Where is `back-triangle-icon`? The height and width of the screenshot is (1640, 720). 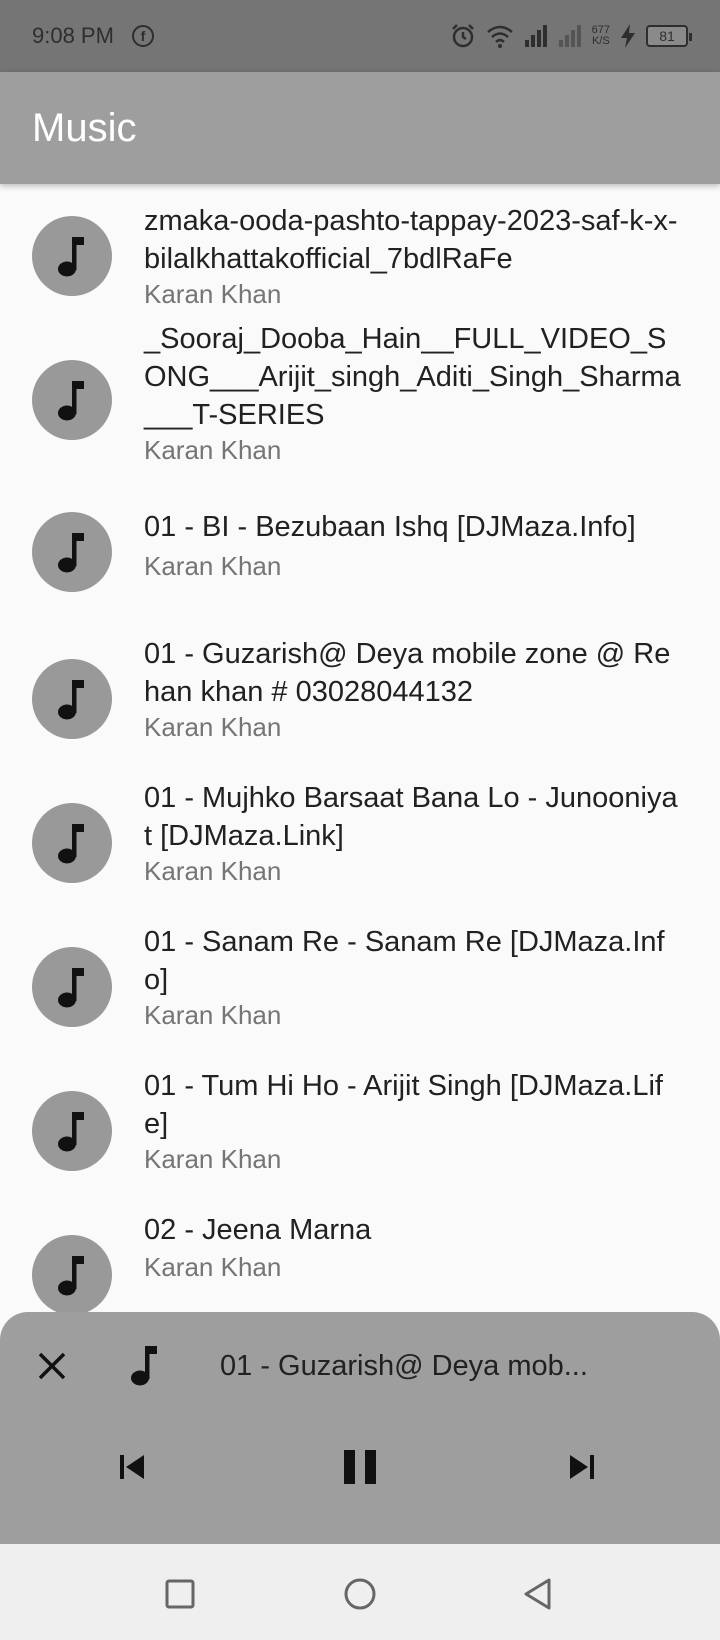
back-triangle-icon is located at coordinates (537, 1594).